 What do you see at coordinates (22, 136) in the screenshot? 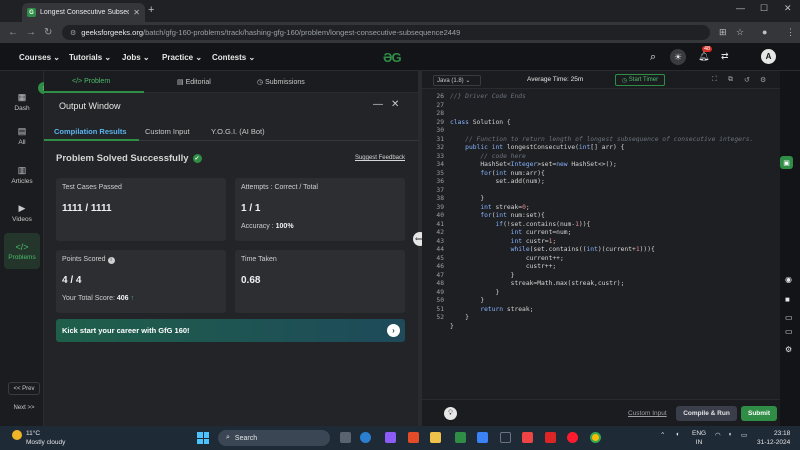
I see `sidebar-item-all: ▤ All` at bounding box center [22, 136].